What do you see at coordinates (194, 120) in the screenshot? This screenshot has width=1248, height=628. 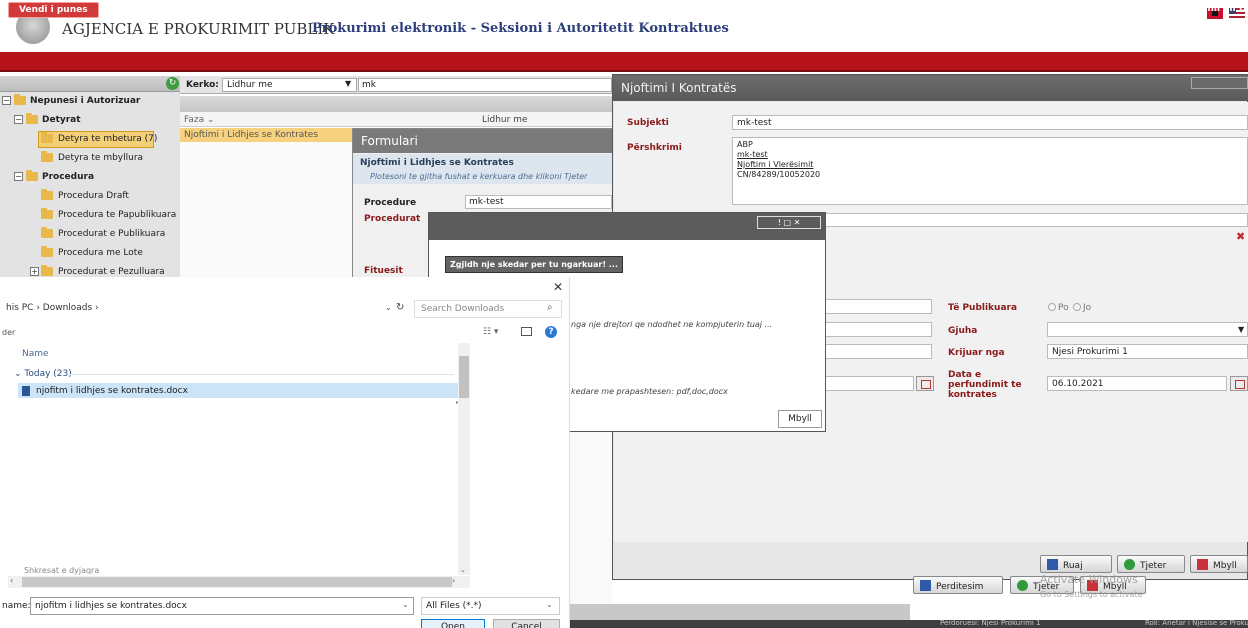 I see `column-faza-label: Faza` at bounding box center [194, 120].